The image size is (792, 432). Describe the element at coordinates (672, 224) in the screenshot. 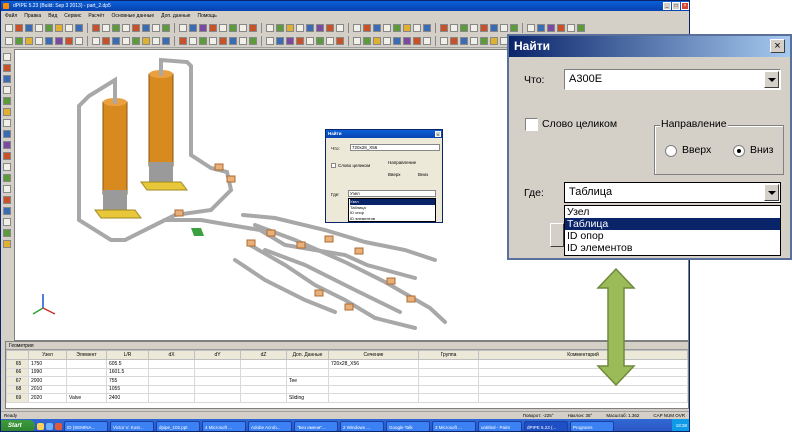

I see `where-option-table: Таблица` at that location.